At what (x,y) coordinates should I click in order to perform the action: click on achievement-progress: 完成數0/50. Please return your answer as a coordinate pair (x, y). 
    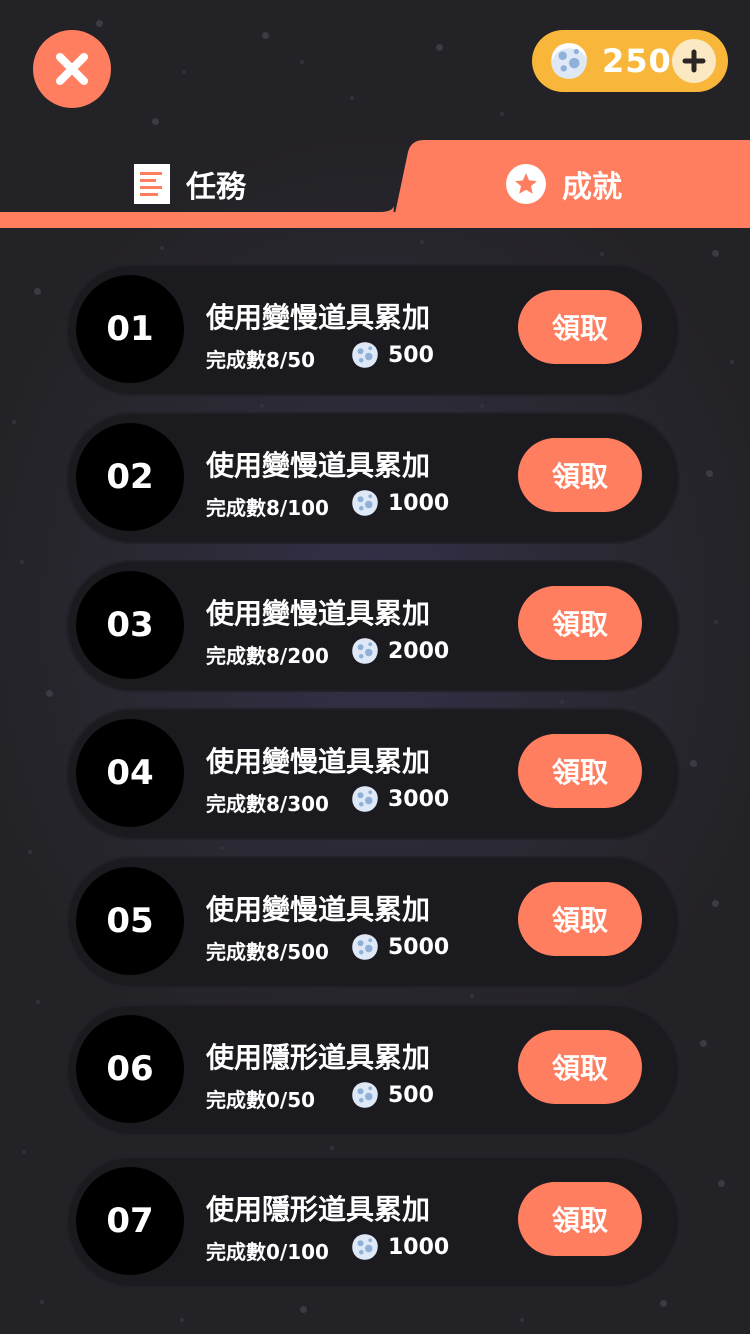
    Looking at the image, I should click on (261, 1100).